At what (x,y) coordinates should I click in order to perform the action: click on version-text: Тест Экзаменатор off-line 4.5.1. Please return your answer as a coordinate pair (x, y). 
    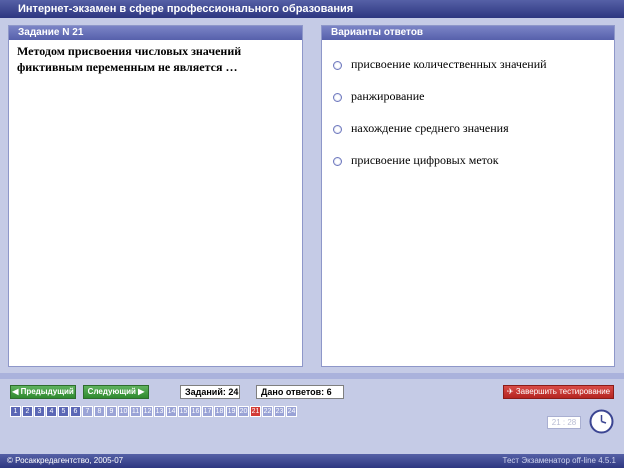
    Looking at the image, I should click on (559, 460).